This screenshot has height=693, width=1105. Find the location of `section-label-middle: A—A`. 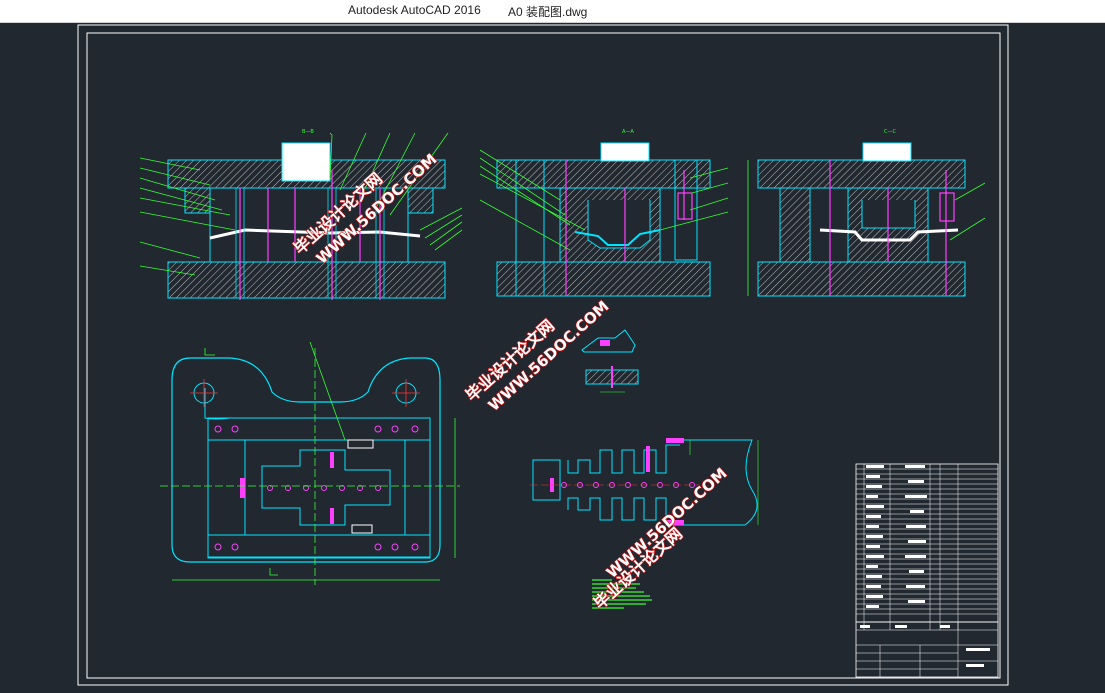

section-label-middle: A—A is located at coordinates (628, 132).